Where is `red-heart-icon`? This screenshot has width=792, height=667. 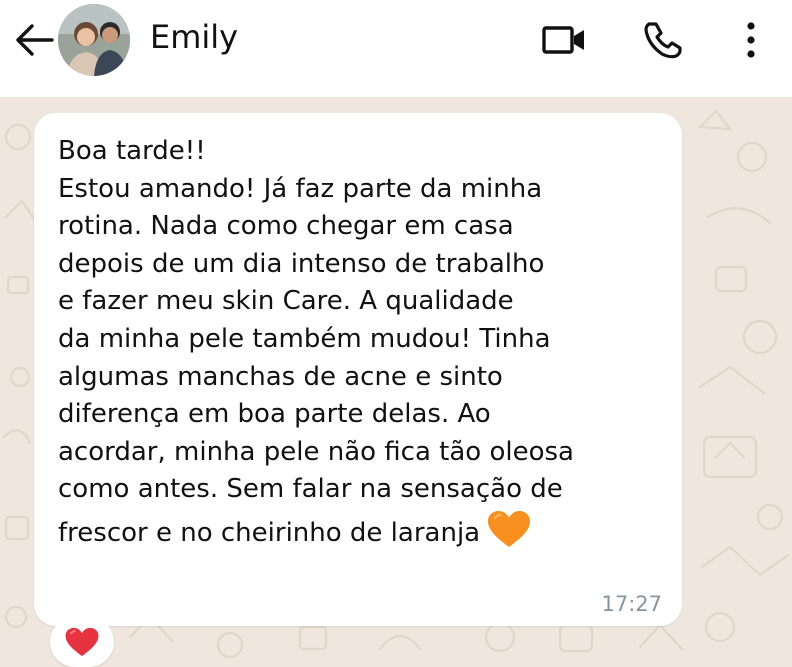 red-heart-icon is located at coordinates (82, 642).